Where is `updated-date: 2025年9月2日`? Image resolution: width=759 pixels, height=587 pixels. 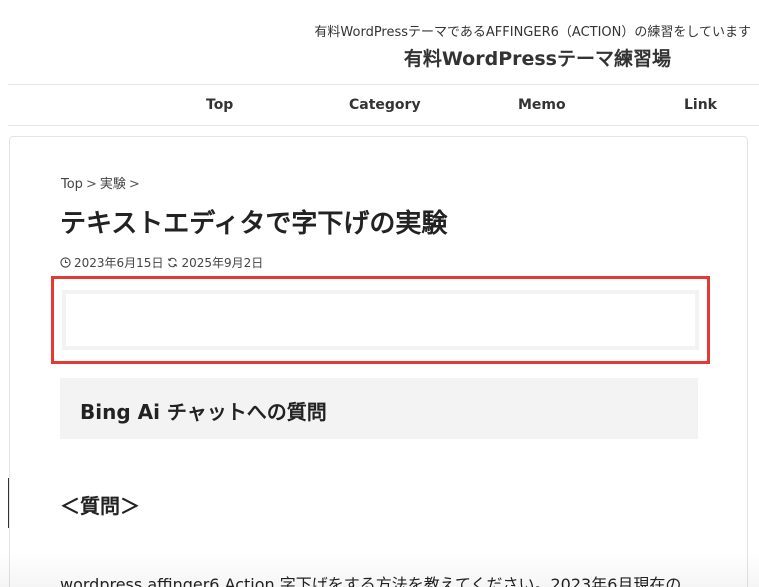
updated-date: 2025年9月2日 is located at coordinates (222, 263).